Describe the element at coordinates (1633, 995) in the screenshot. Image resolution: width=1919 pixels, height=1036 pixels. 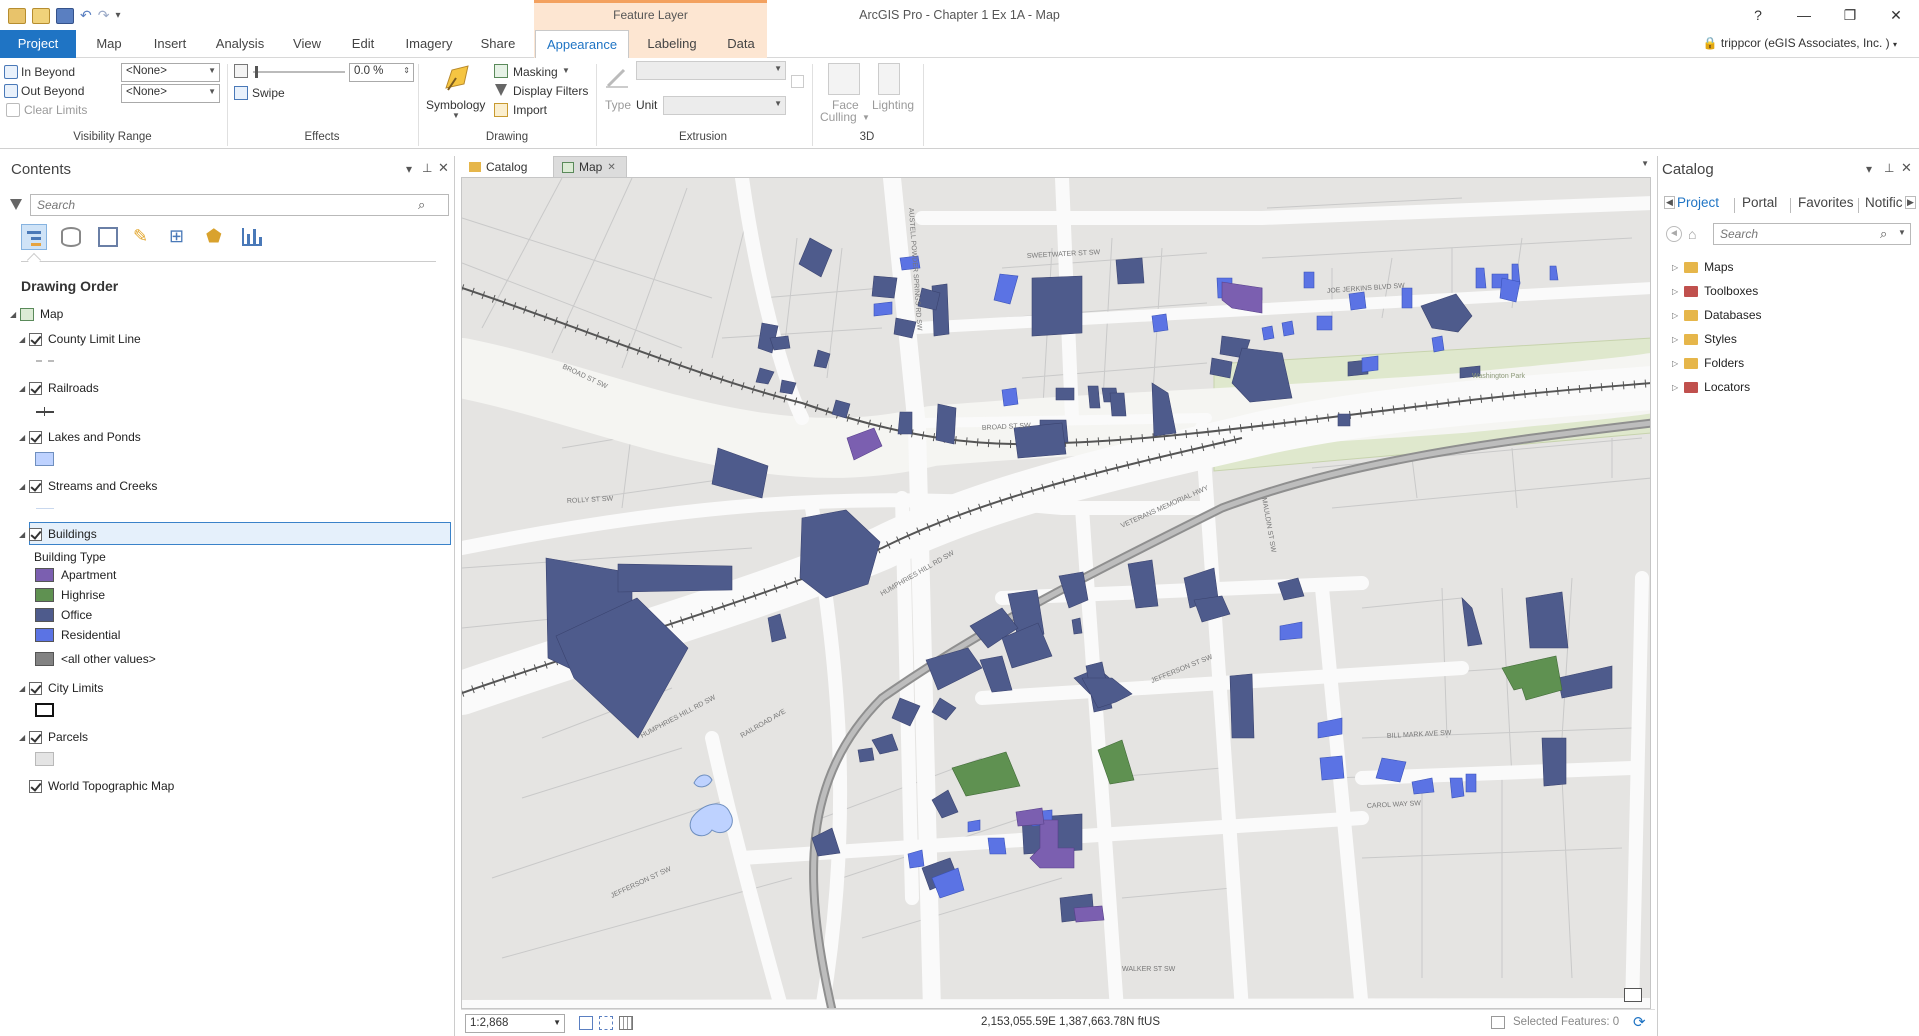
I see `map-notes-icon` at that location.